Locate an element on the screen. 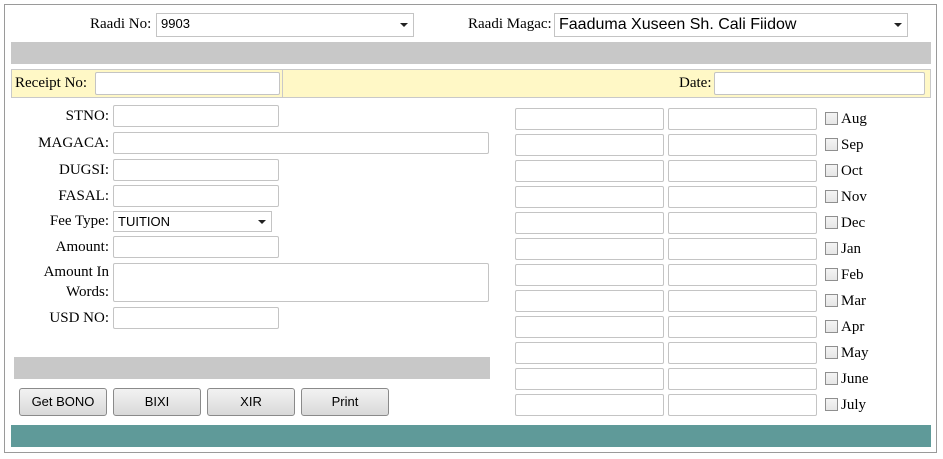  month-label: Apr is located at coordinates (853, 327).